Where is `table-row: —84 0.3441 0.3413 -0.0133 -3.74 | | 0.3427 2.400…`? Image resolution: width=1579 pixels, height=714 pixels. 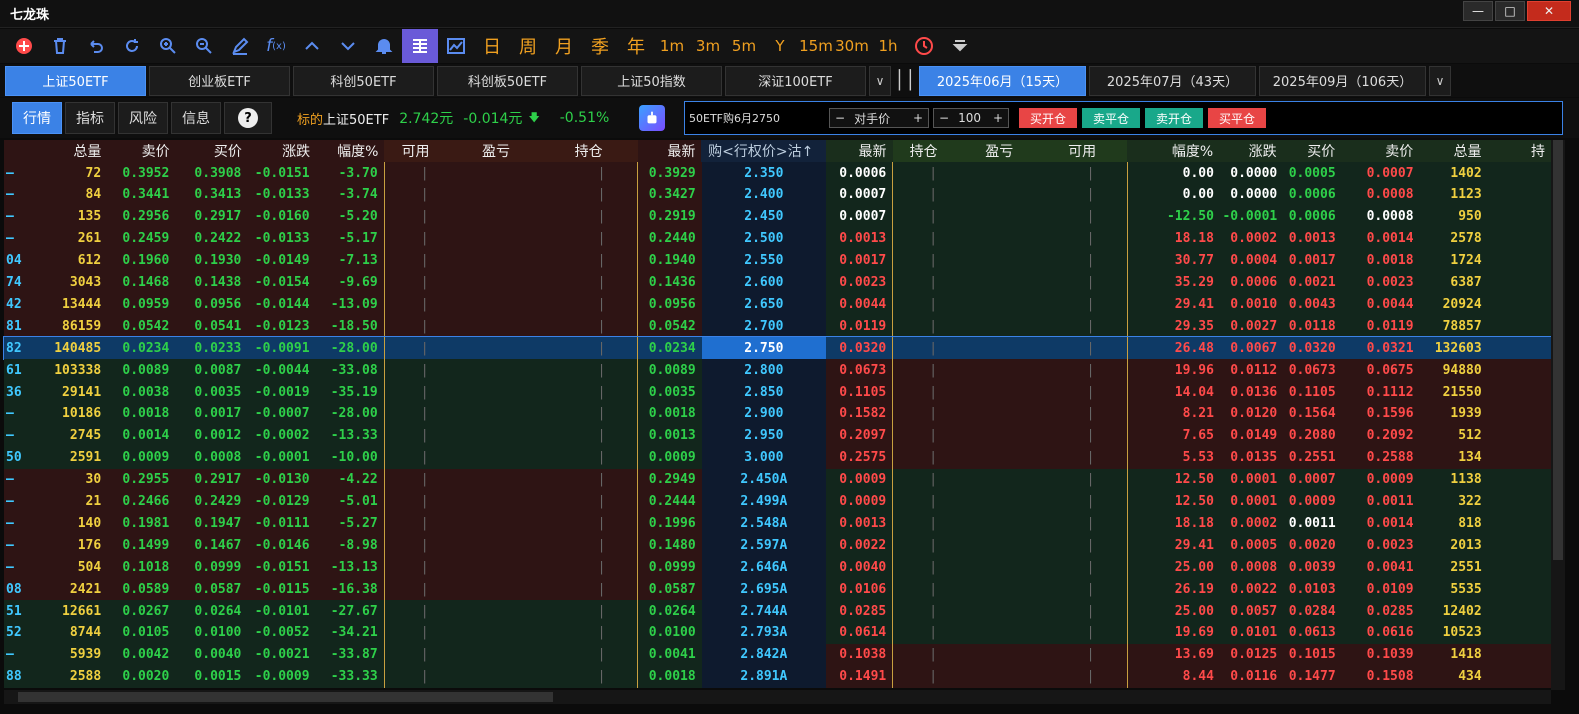 table-row: —84 0.3441 0.3413 -0.0133 -3.74 | | 0.3427 2.400… is located at coordinates (777, 194).